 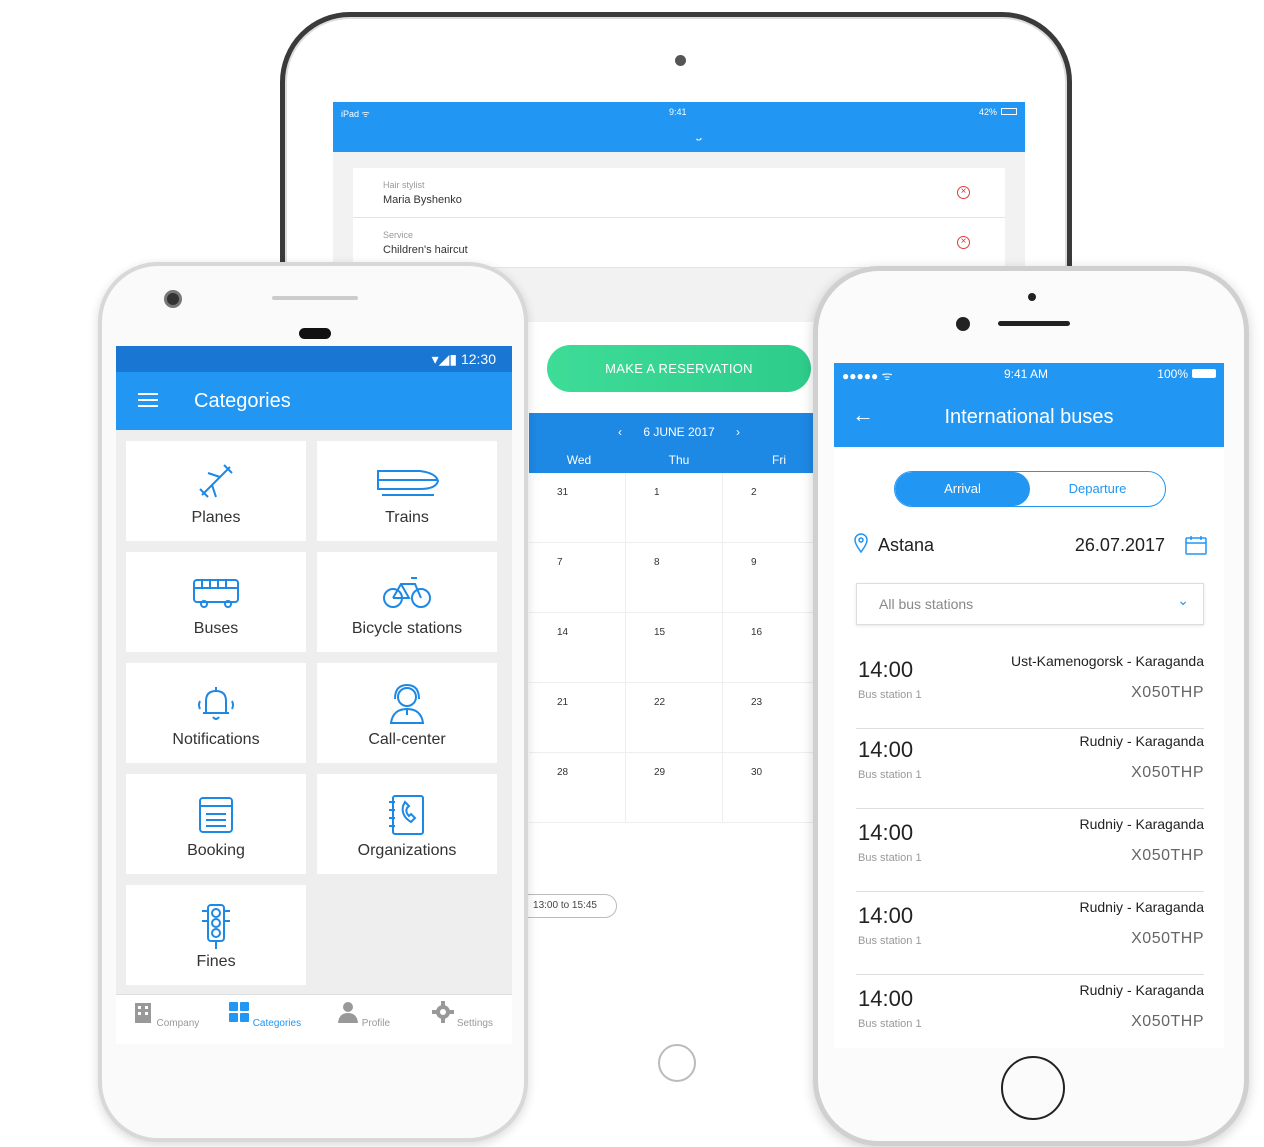 What do you see at coordinates (242, 401) in the screenshot?
I see `page-title: Categories` at bounding box center [242, 401].